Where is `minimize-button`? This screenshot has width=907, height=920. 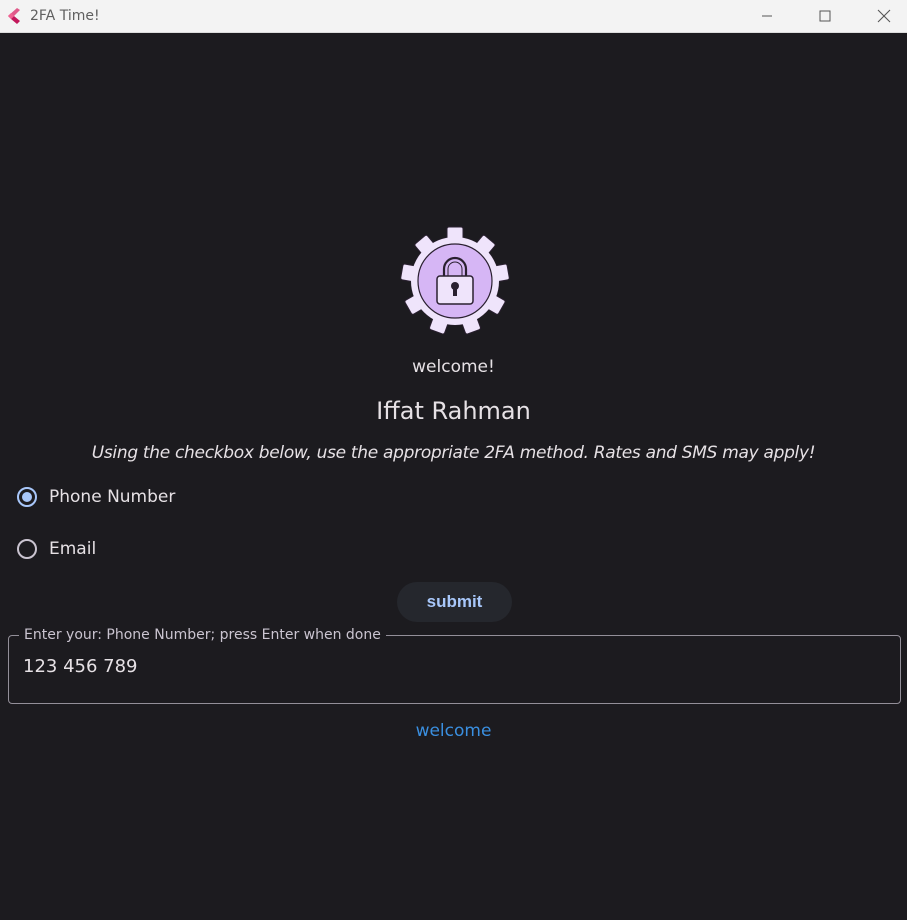 minimize-button is located at coordinates (767, 16).